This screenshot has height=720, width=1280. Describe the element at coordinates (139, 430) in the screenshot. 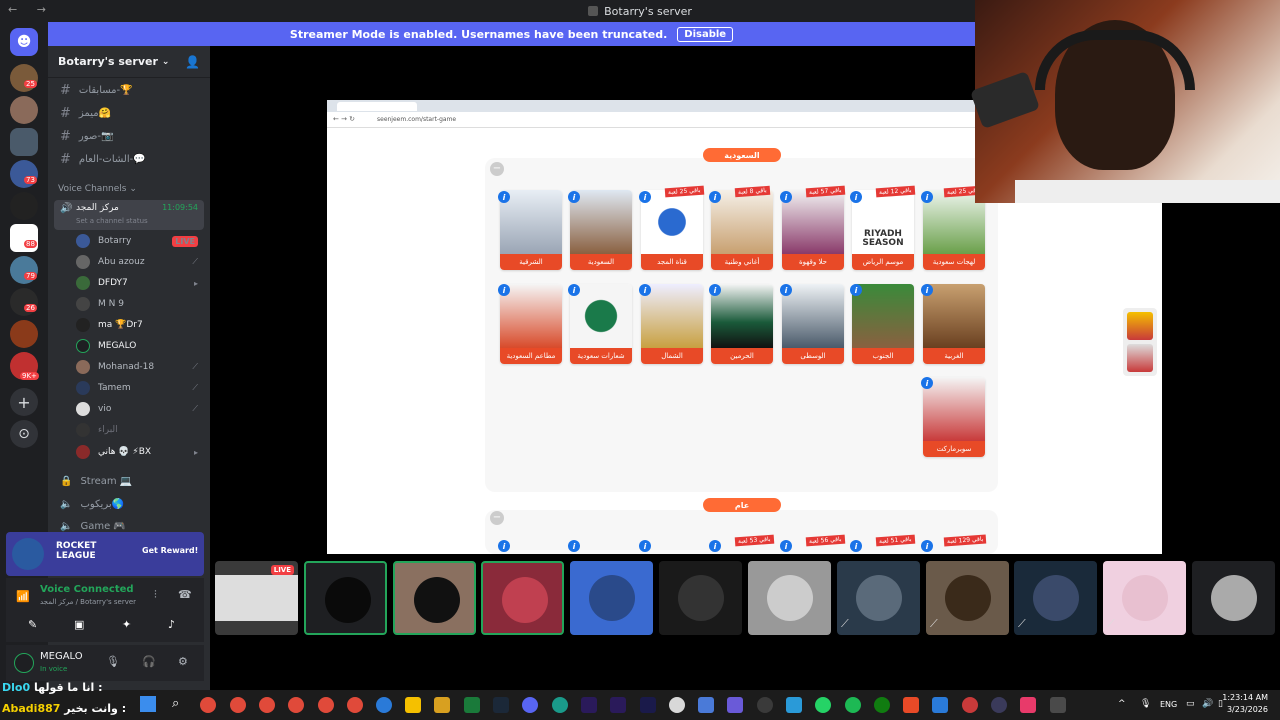

I see `voice-user: البراء` at that location.